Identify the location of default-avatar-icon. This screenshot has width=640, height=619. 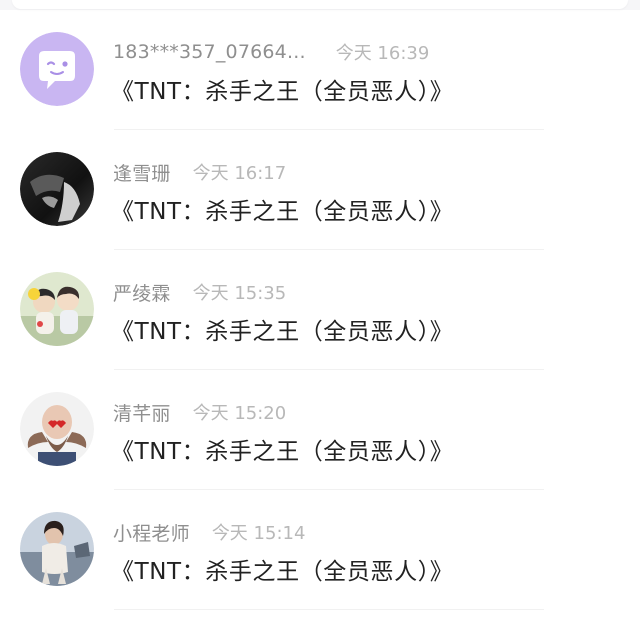
(57, 69).